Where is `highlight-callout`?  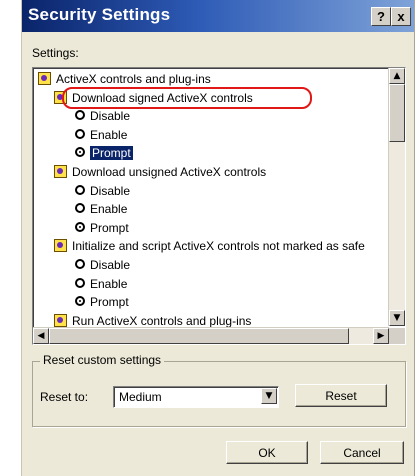 highlight-callout is located at coordinates (187, 98).